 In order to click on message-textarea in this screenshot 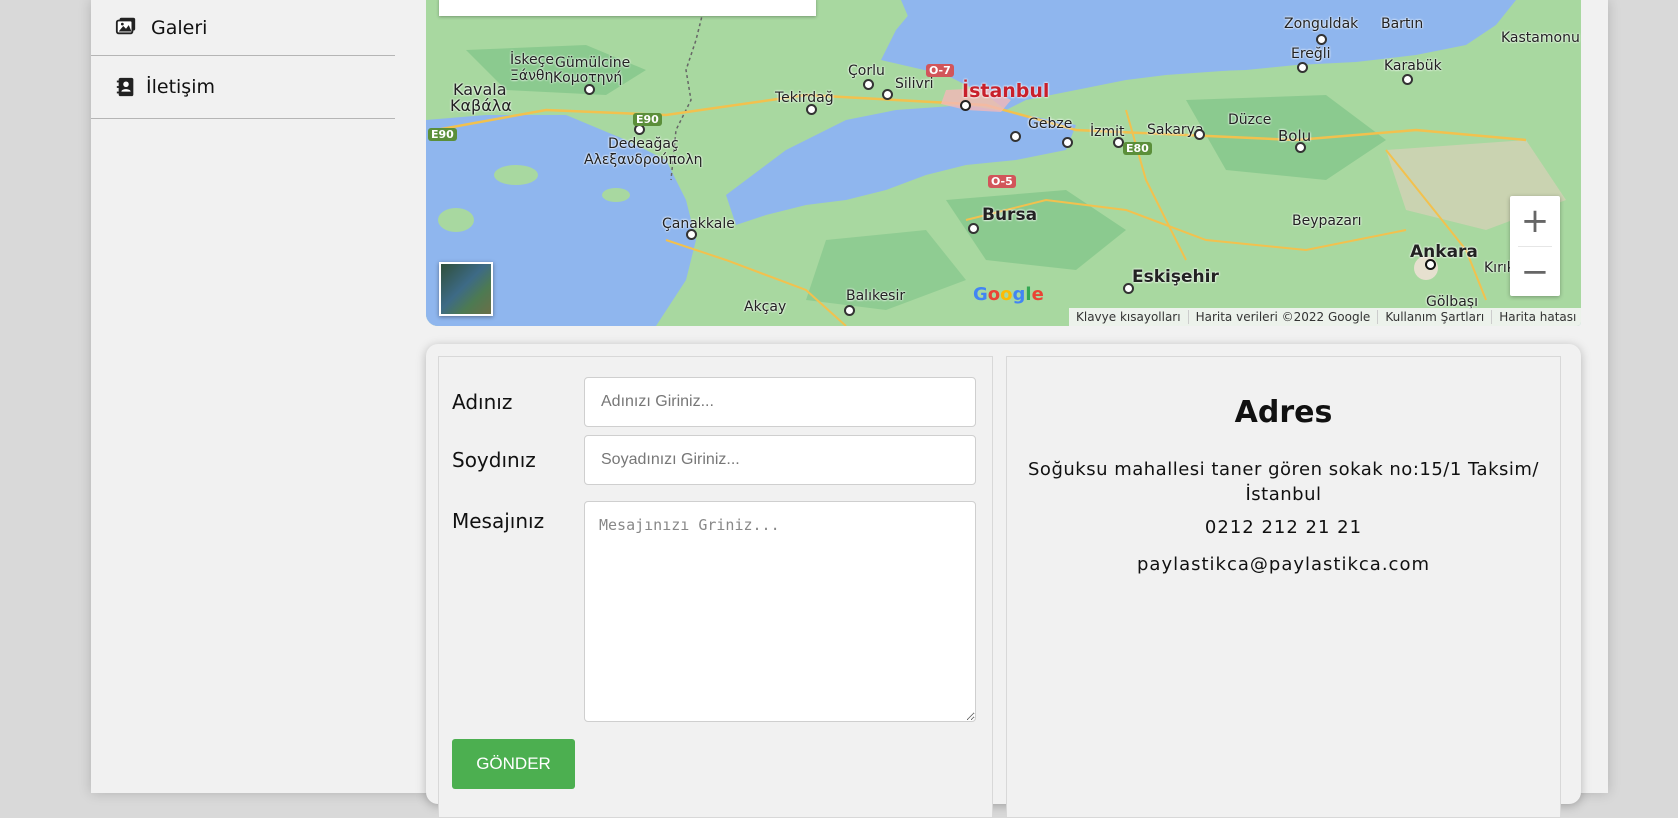, I will do `click(780, 611)`.